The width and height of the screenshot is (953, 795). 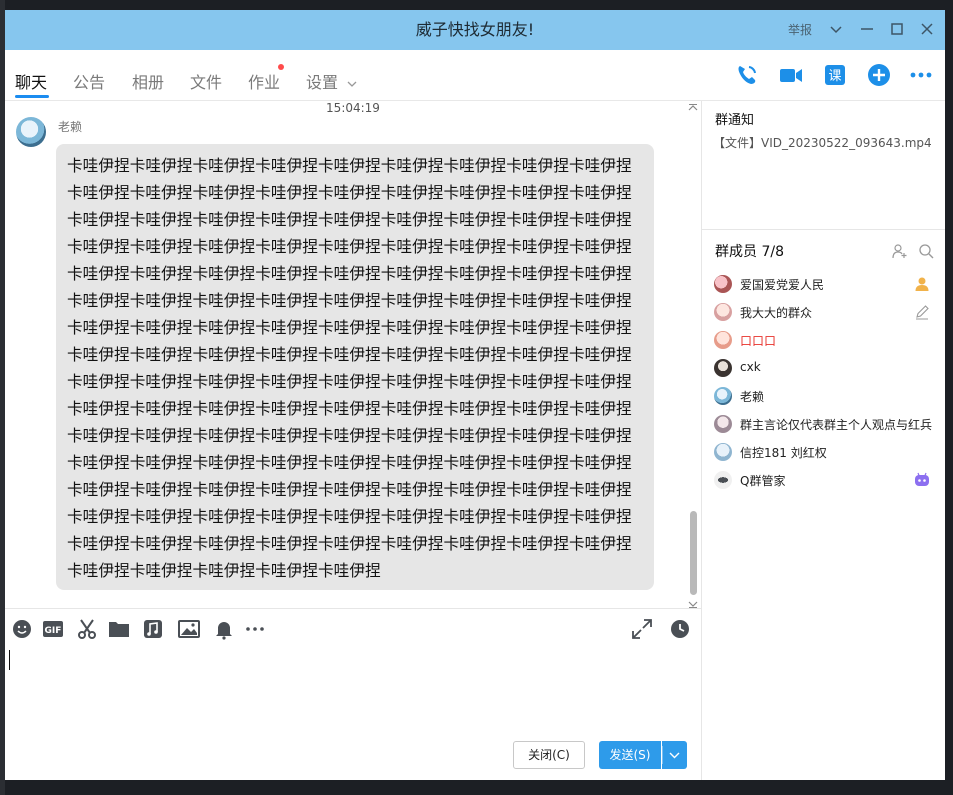 I want to click on member-item: 群主言论仅代表群主个人观点与红兵, so click(x=826, y=424).